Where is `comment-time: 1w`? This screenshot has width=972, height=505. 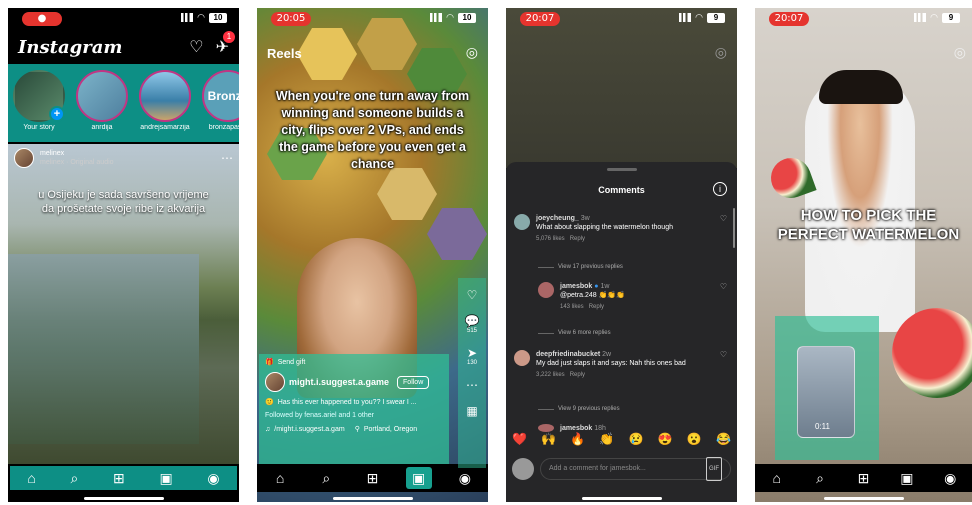
comment-time: 1w is located at coordinates (605, 286).